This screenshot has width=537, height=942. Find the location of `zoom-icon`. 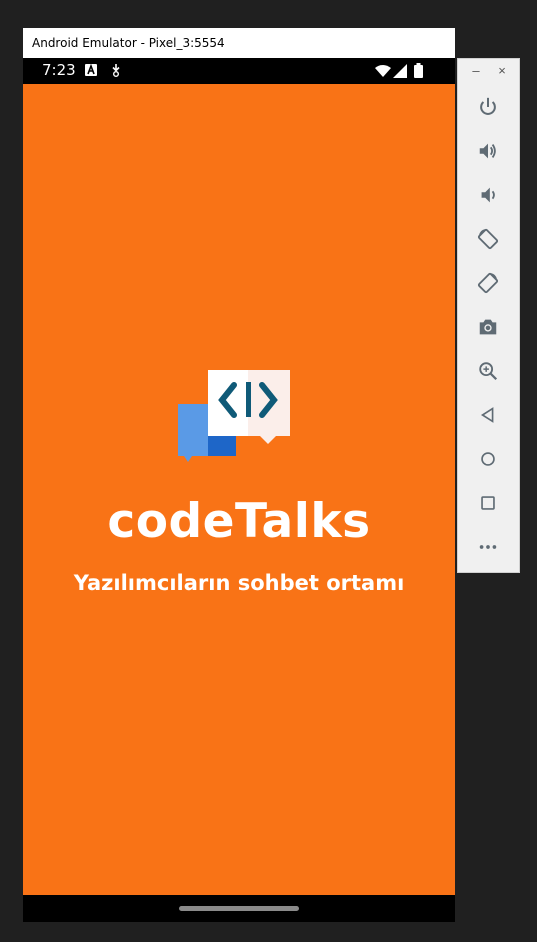

zoom-icon is located at coordinates (488, 371).